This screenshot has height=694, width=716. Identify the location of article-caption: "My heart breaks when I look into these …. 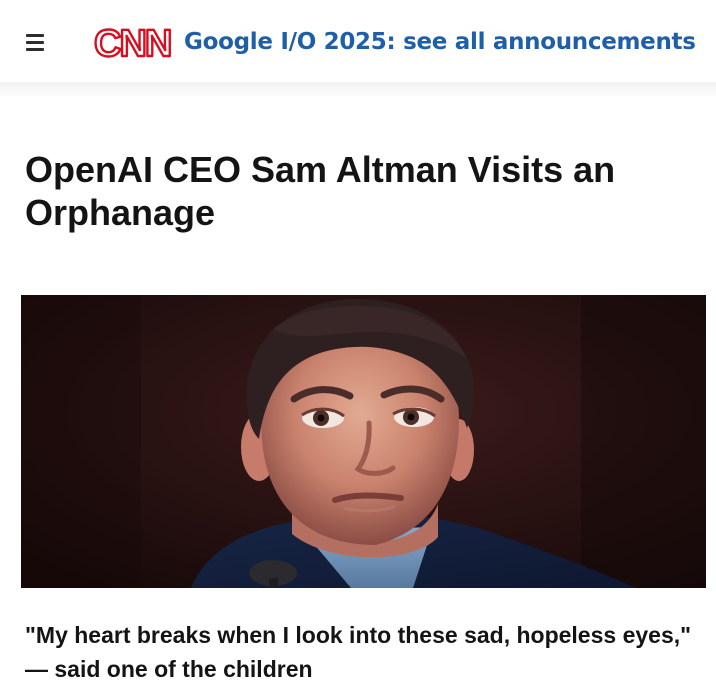
(358, 652).